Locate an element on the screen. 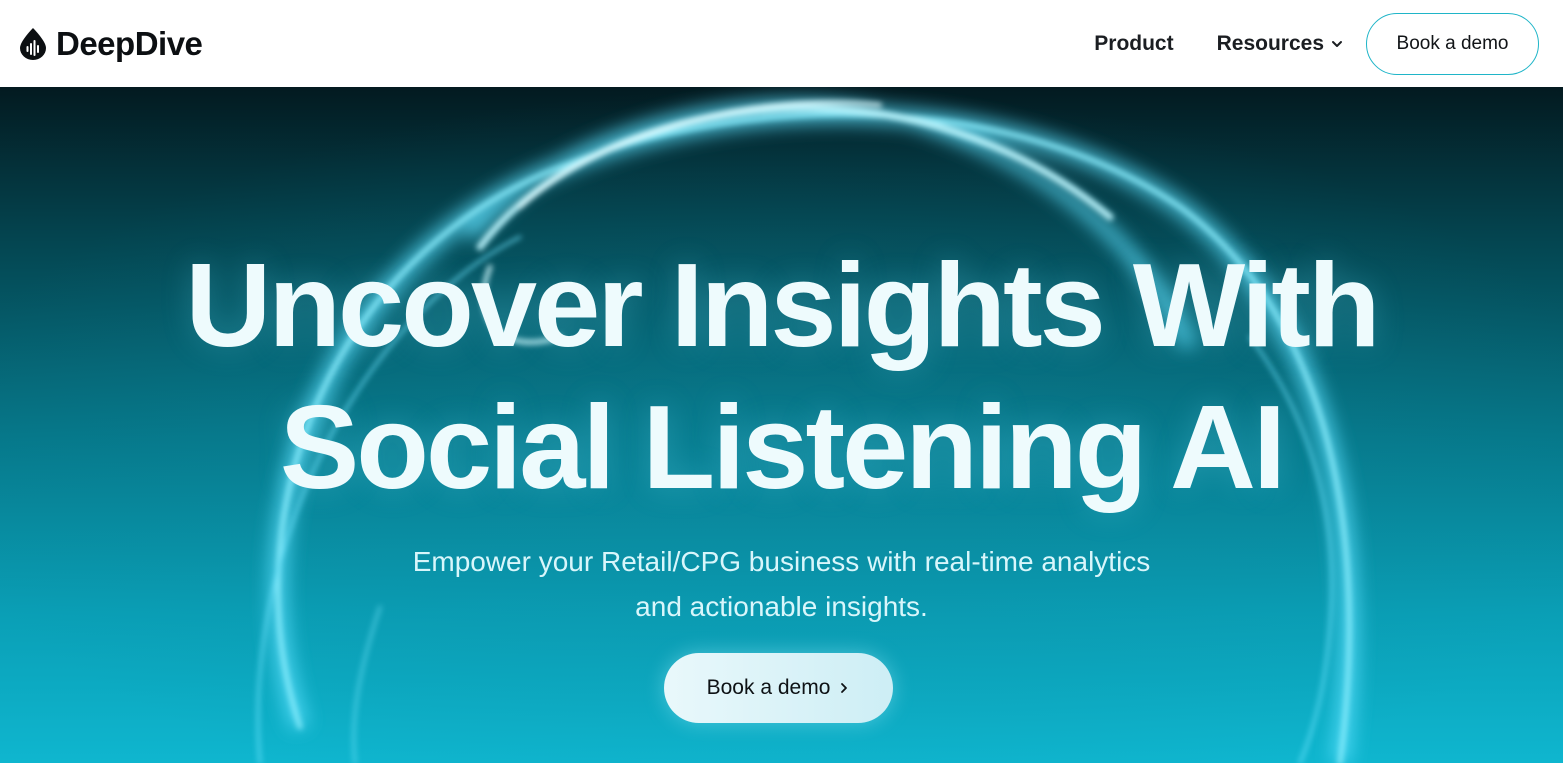 This screenshot has height=763, width=1563. hero-subtitle-line-2: and actionable insights. is located at coordinates (781, 606).